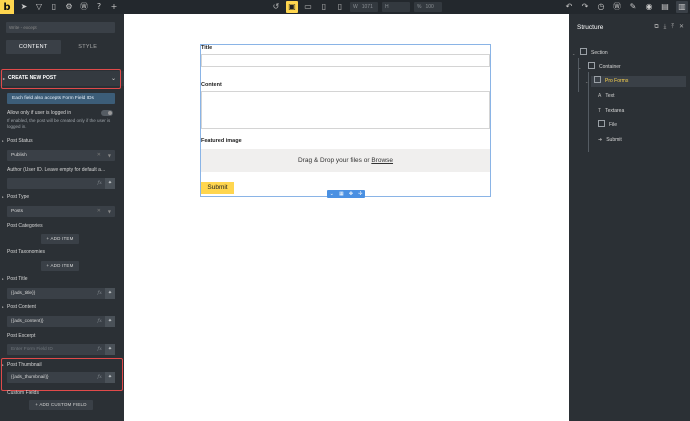 This screenshot has height=421, width=690. I want to click on author-input: fx ✦, so click(61, 183).